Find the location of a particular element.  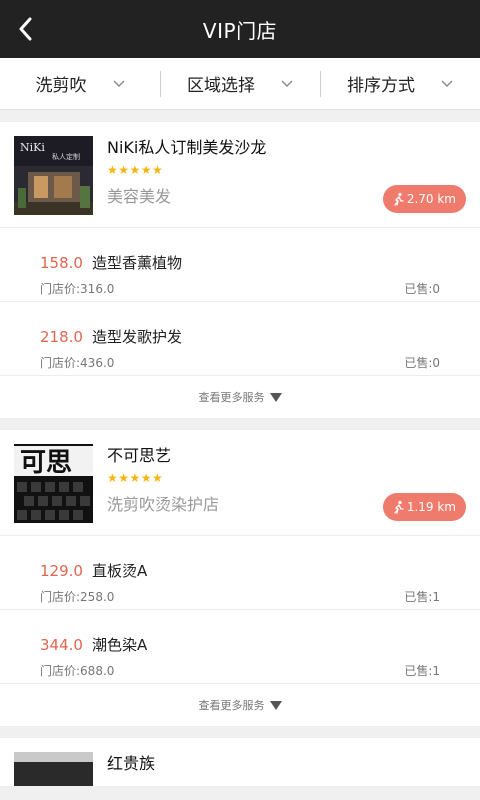

back-button is located at coordinates (25, 29).